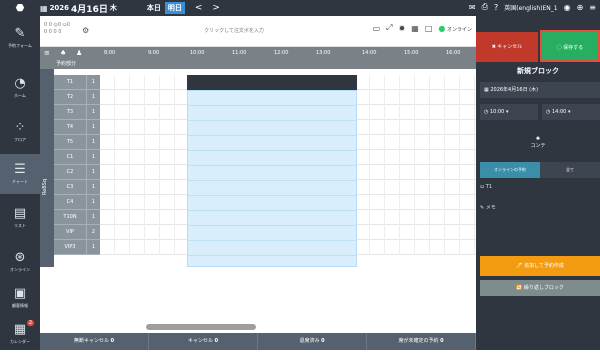 This screenshot has width=600, height=354. I want to click on footer-label: 無断キャンセル, so click(91, 341).